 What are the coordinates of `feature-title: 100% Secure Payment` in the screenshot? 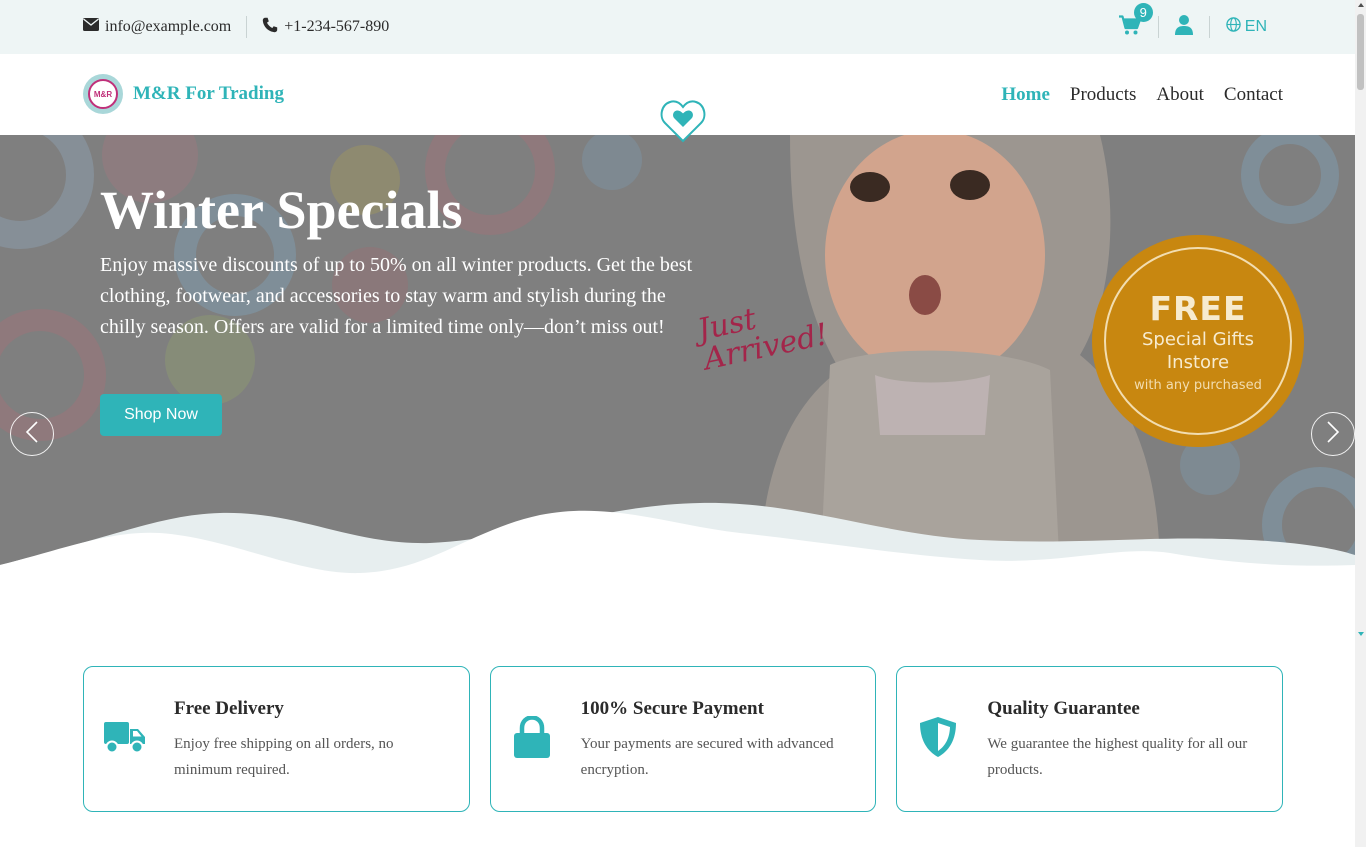 It's located at (672, 708).